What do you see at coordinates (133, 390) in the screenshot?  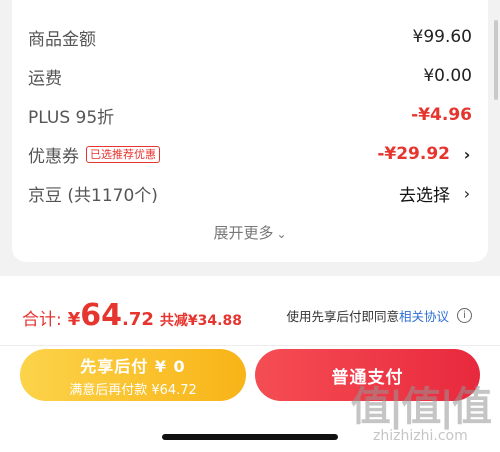 I see `pay-later-subtitle: 满意后再付款 ¥64.72` at bounding box center [133, 390].